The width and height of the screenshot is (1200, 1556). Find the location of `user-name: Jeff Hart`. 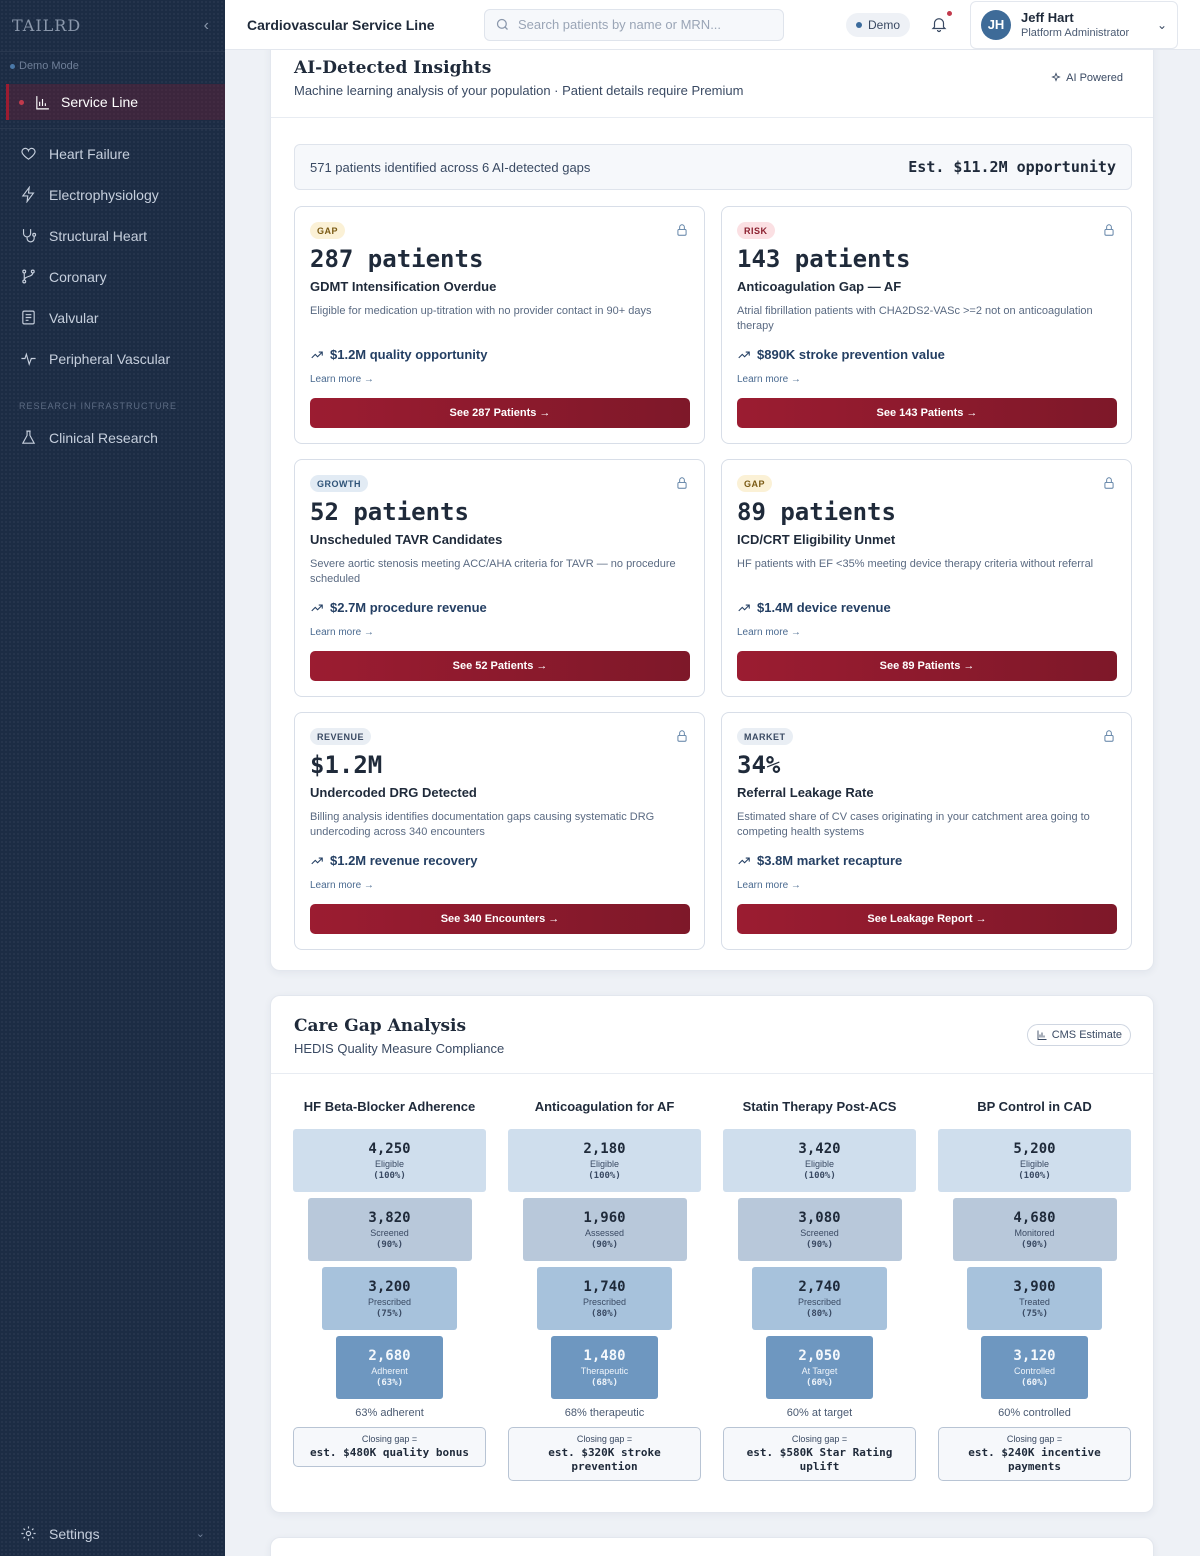

user-name: Jeff Hart is located at coordinates (1047, 17).